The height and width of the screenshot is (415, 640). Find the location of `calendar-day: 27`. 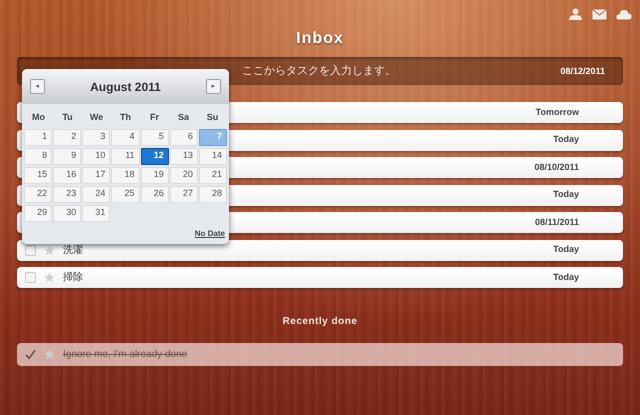

calendar-day: 27 is located at coordinates (184, 194).